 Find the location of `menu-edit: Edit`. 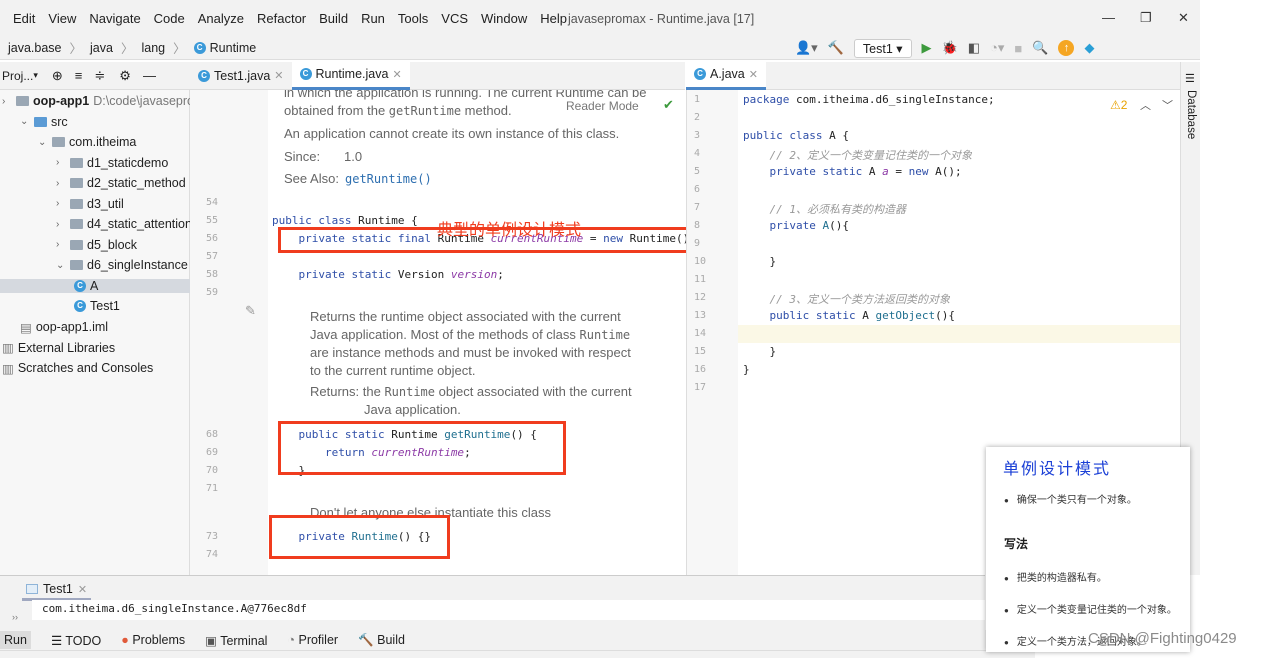

menu-edit: Edit is located at coordinates (24, 18).